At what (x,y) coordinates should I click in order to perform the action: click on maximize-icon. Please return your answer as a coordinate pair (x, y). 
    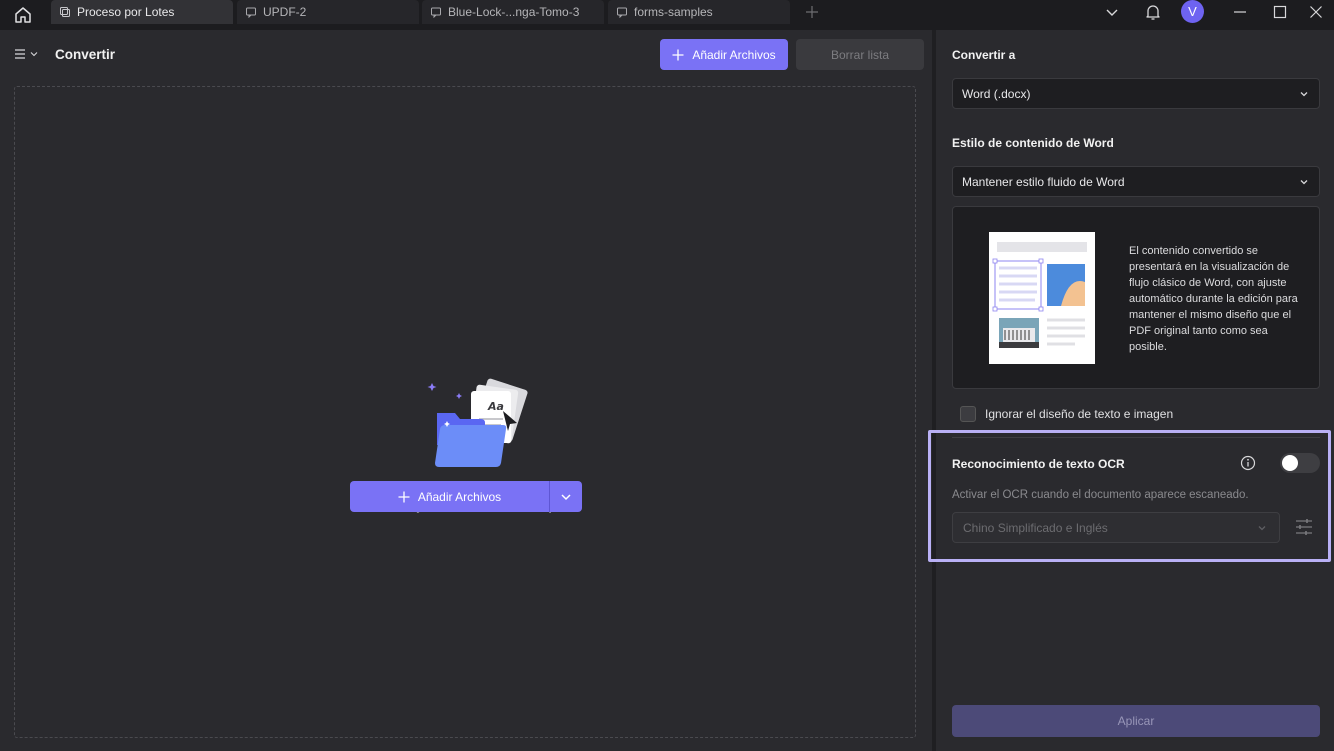
    Looking at the image, I should click on (1280, 12).